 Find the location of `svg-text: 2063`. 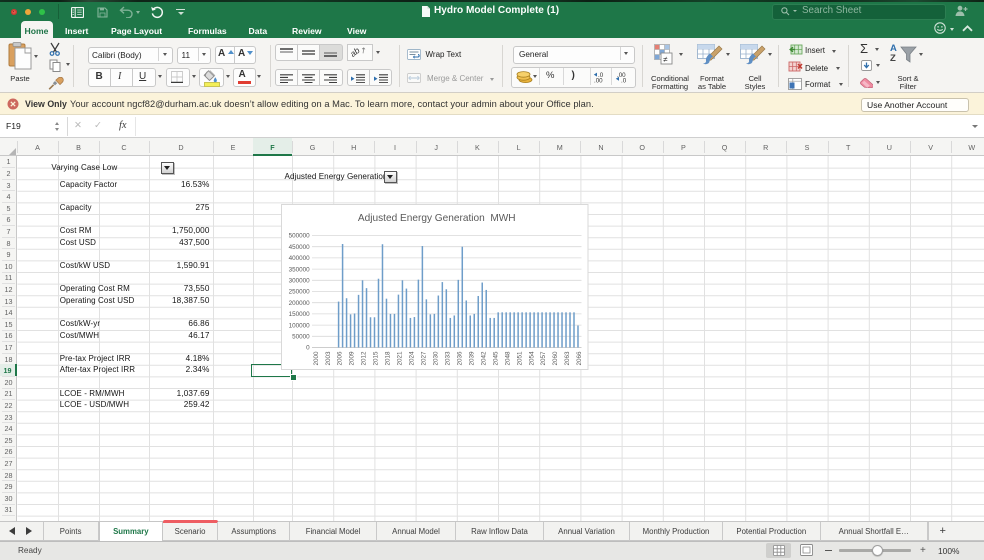

svg-text: 2063 is located at coordinates (567, 358).